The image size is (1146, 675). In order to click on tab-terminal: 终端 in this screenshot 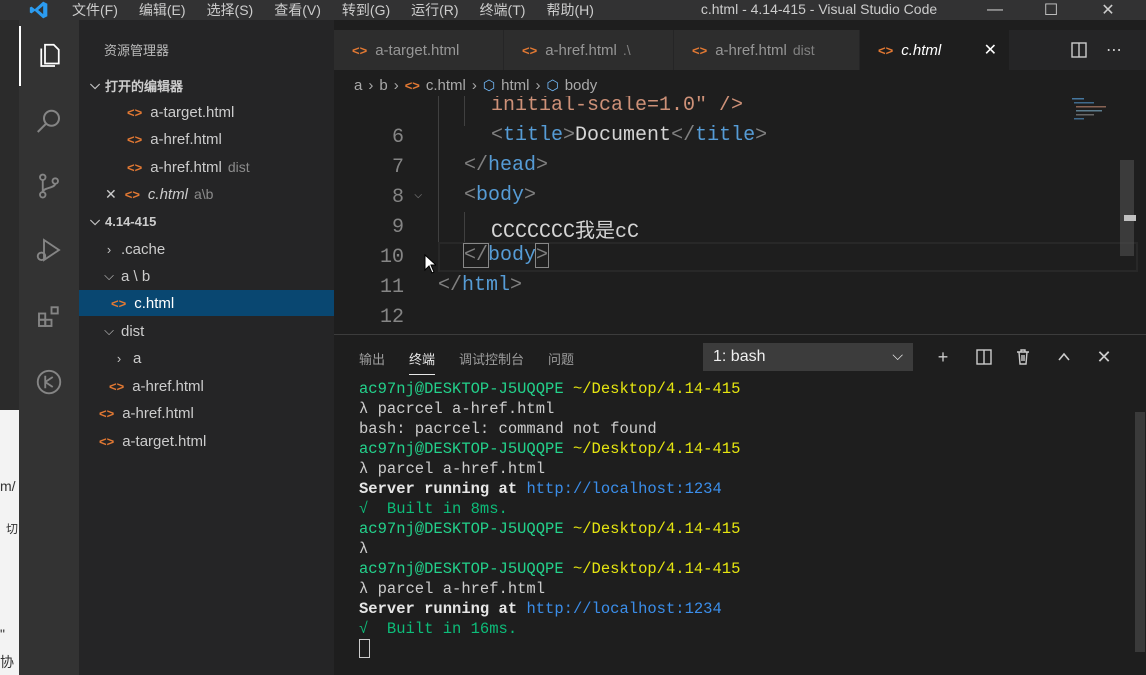, I will do `click(422, 362)`.